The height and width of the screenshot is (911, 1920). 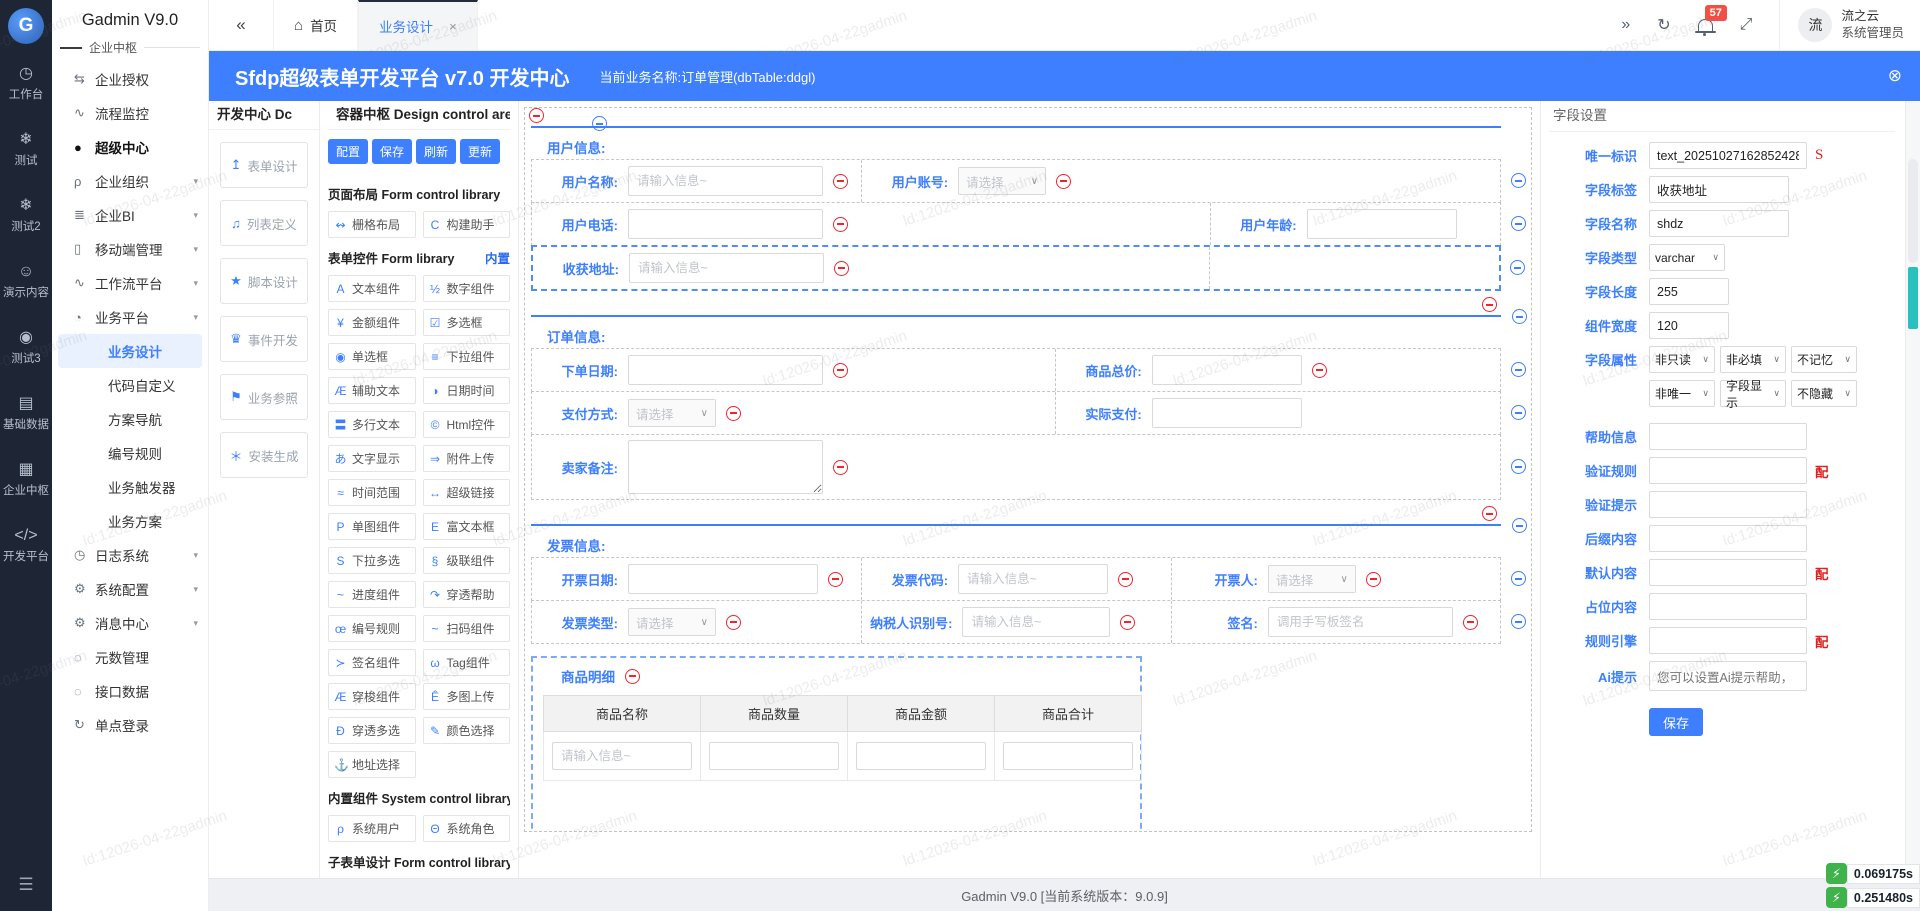 What do you see at coordinates (1912, 489) in the screenshot?
I see `page-scrollbar` at bounding box center [1912, 489].